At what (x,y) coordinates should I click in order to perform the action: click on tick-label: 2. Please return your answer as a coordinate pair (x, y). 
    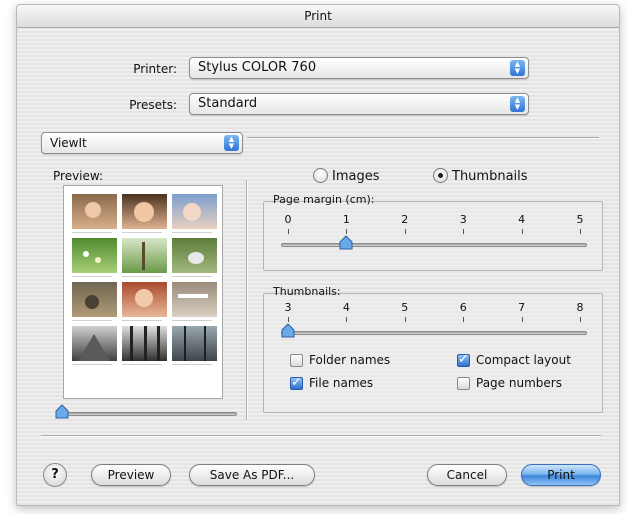
    Looking at the image, I should click on (405, 219).